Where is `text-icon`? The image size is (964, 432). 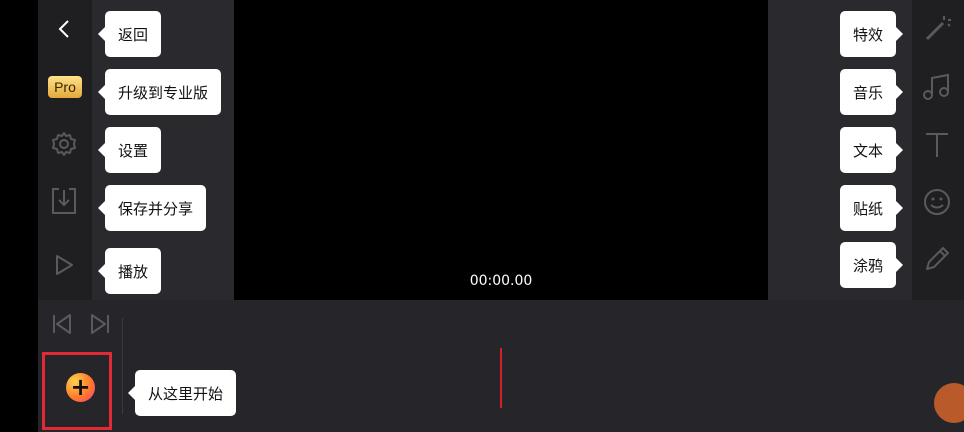 text-icon is located at coordinates (937, 145).